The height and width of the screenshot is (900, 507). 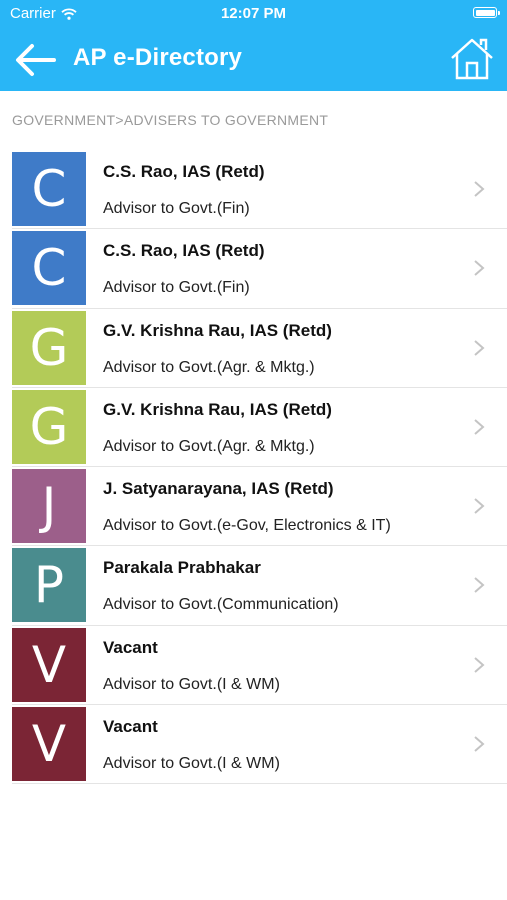 I want to click on status-bar: Carrier 12:07 PM, so click(x=253, y=14).